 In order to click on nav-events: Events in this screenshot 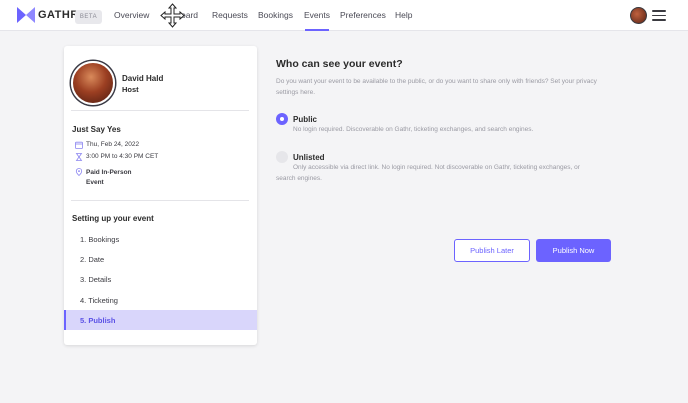, I will do `click(317, 15)`.